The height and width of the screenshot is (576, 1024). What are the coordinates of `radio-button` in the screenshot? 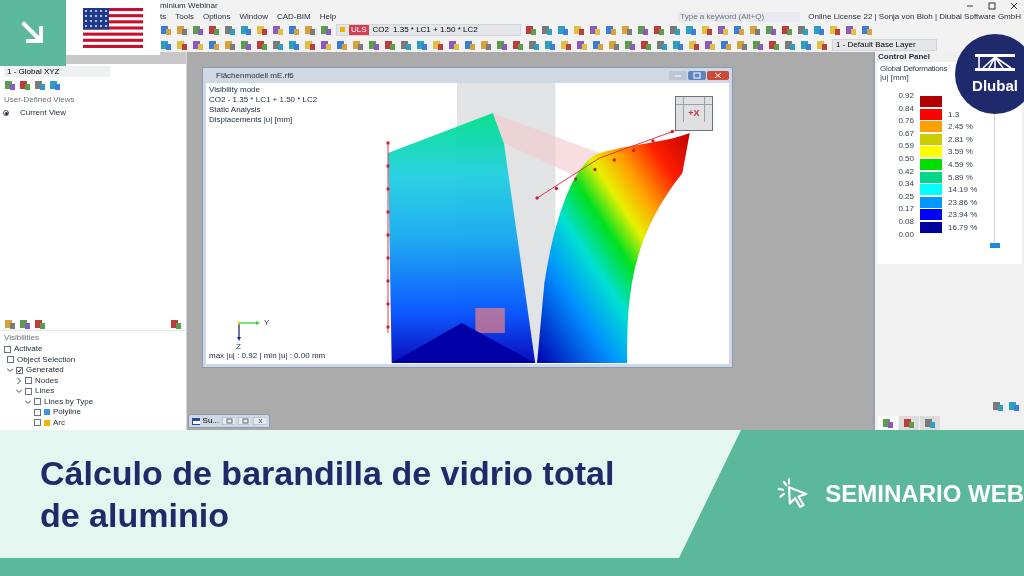 It's located at (6, 113).